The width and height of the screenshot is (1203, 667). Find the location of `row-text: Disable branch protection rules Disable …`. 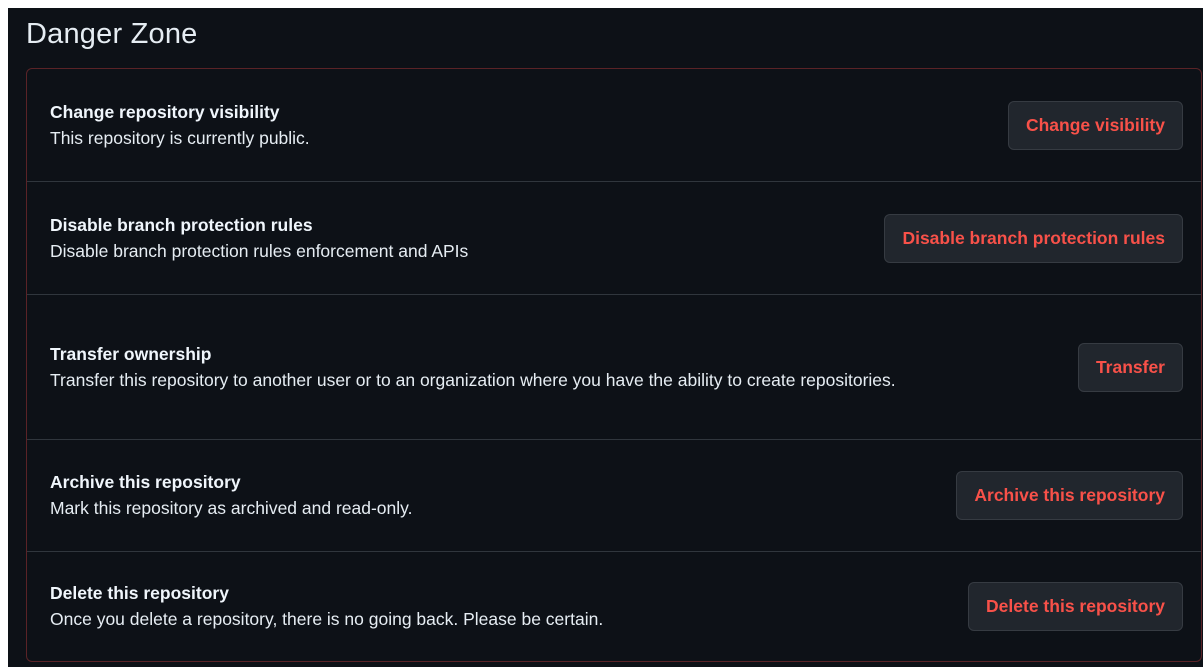

row-text: Disable branch protection rules Disable … is located at coordinates (259, 238).